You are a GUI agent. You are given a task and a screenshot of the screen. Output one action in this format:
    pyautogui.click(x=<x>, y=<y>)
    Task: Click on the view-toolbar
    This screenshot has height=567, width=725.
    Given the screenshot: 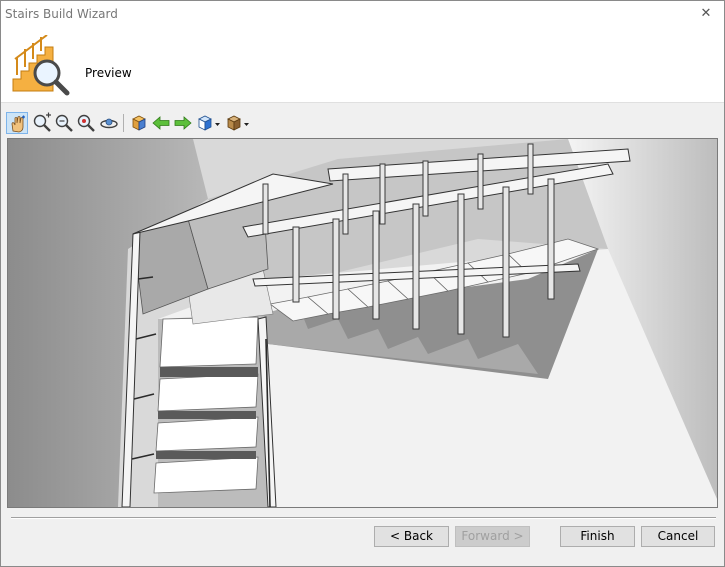 What is the action you would take?
    pyautogui.click(x=363, y=124)
    